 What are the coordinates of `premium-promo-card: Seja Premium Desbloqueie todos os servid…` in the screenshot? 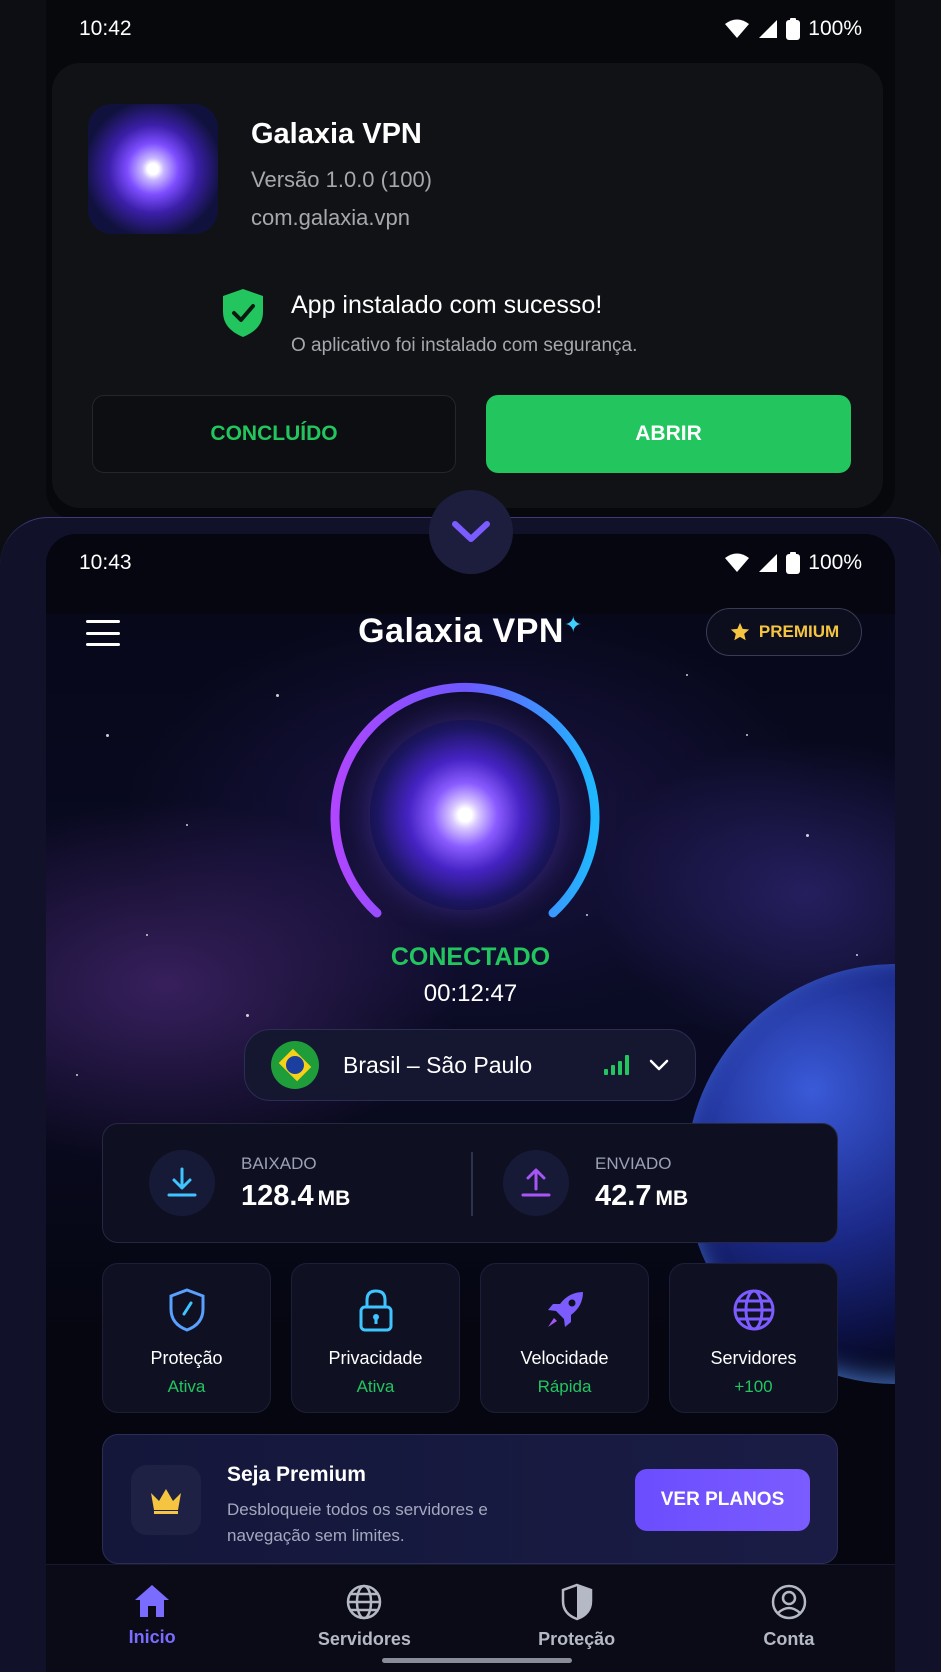 It's located at (470, 1499).